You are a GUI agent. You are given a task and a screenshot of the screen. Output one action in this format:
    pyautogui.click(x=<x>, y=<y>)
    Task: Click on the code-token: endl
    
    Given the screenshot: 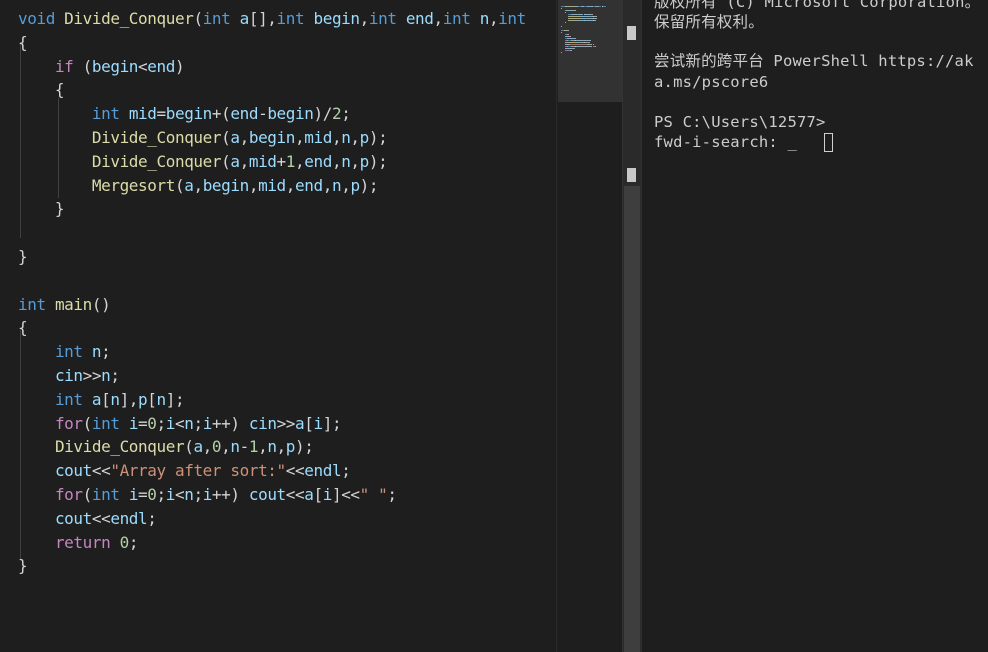 What is the action you would take?
    pyautogui.click(x=129, y=518)
    